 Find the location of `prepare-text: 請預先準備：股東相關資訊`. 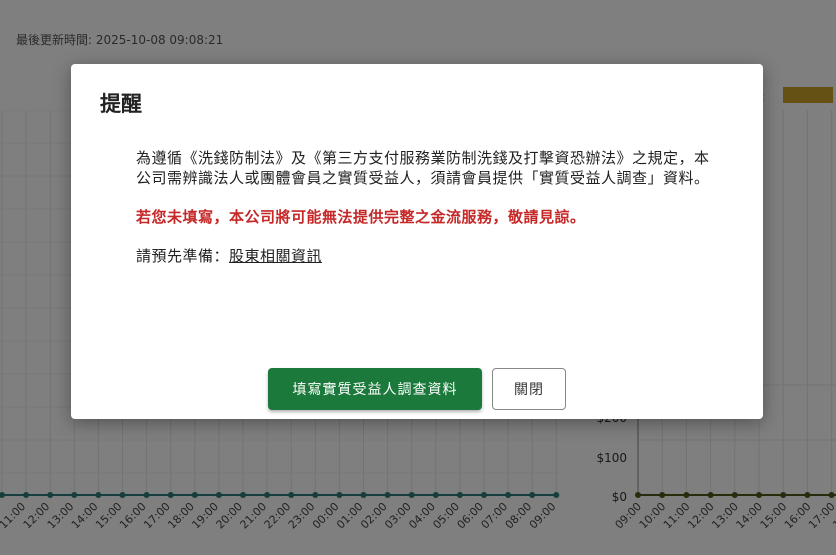

prepare-text: 請預先準備：股東相關資訊 is located at coordinates (428, 256).